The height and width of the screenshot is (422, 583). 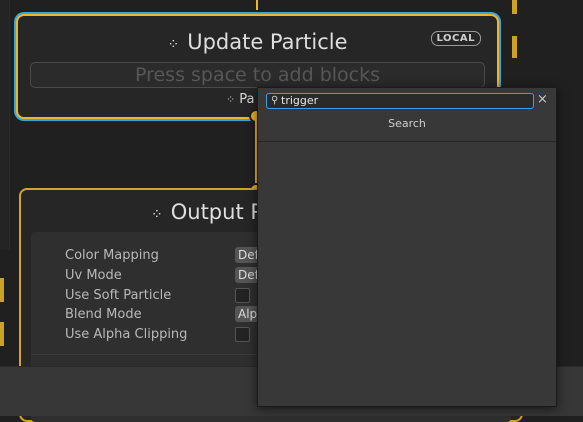 I want to click on color-mapping-label: Color Mapping, so click(x=112, y=255).